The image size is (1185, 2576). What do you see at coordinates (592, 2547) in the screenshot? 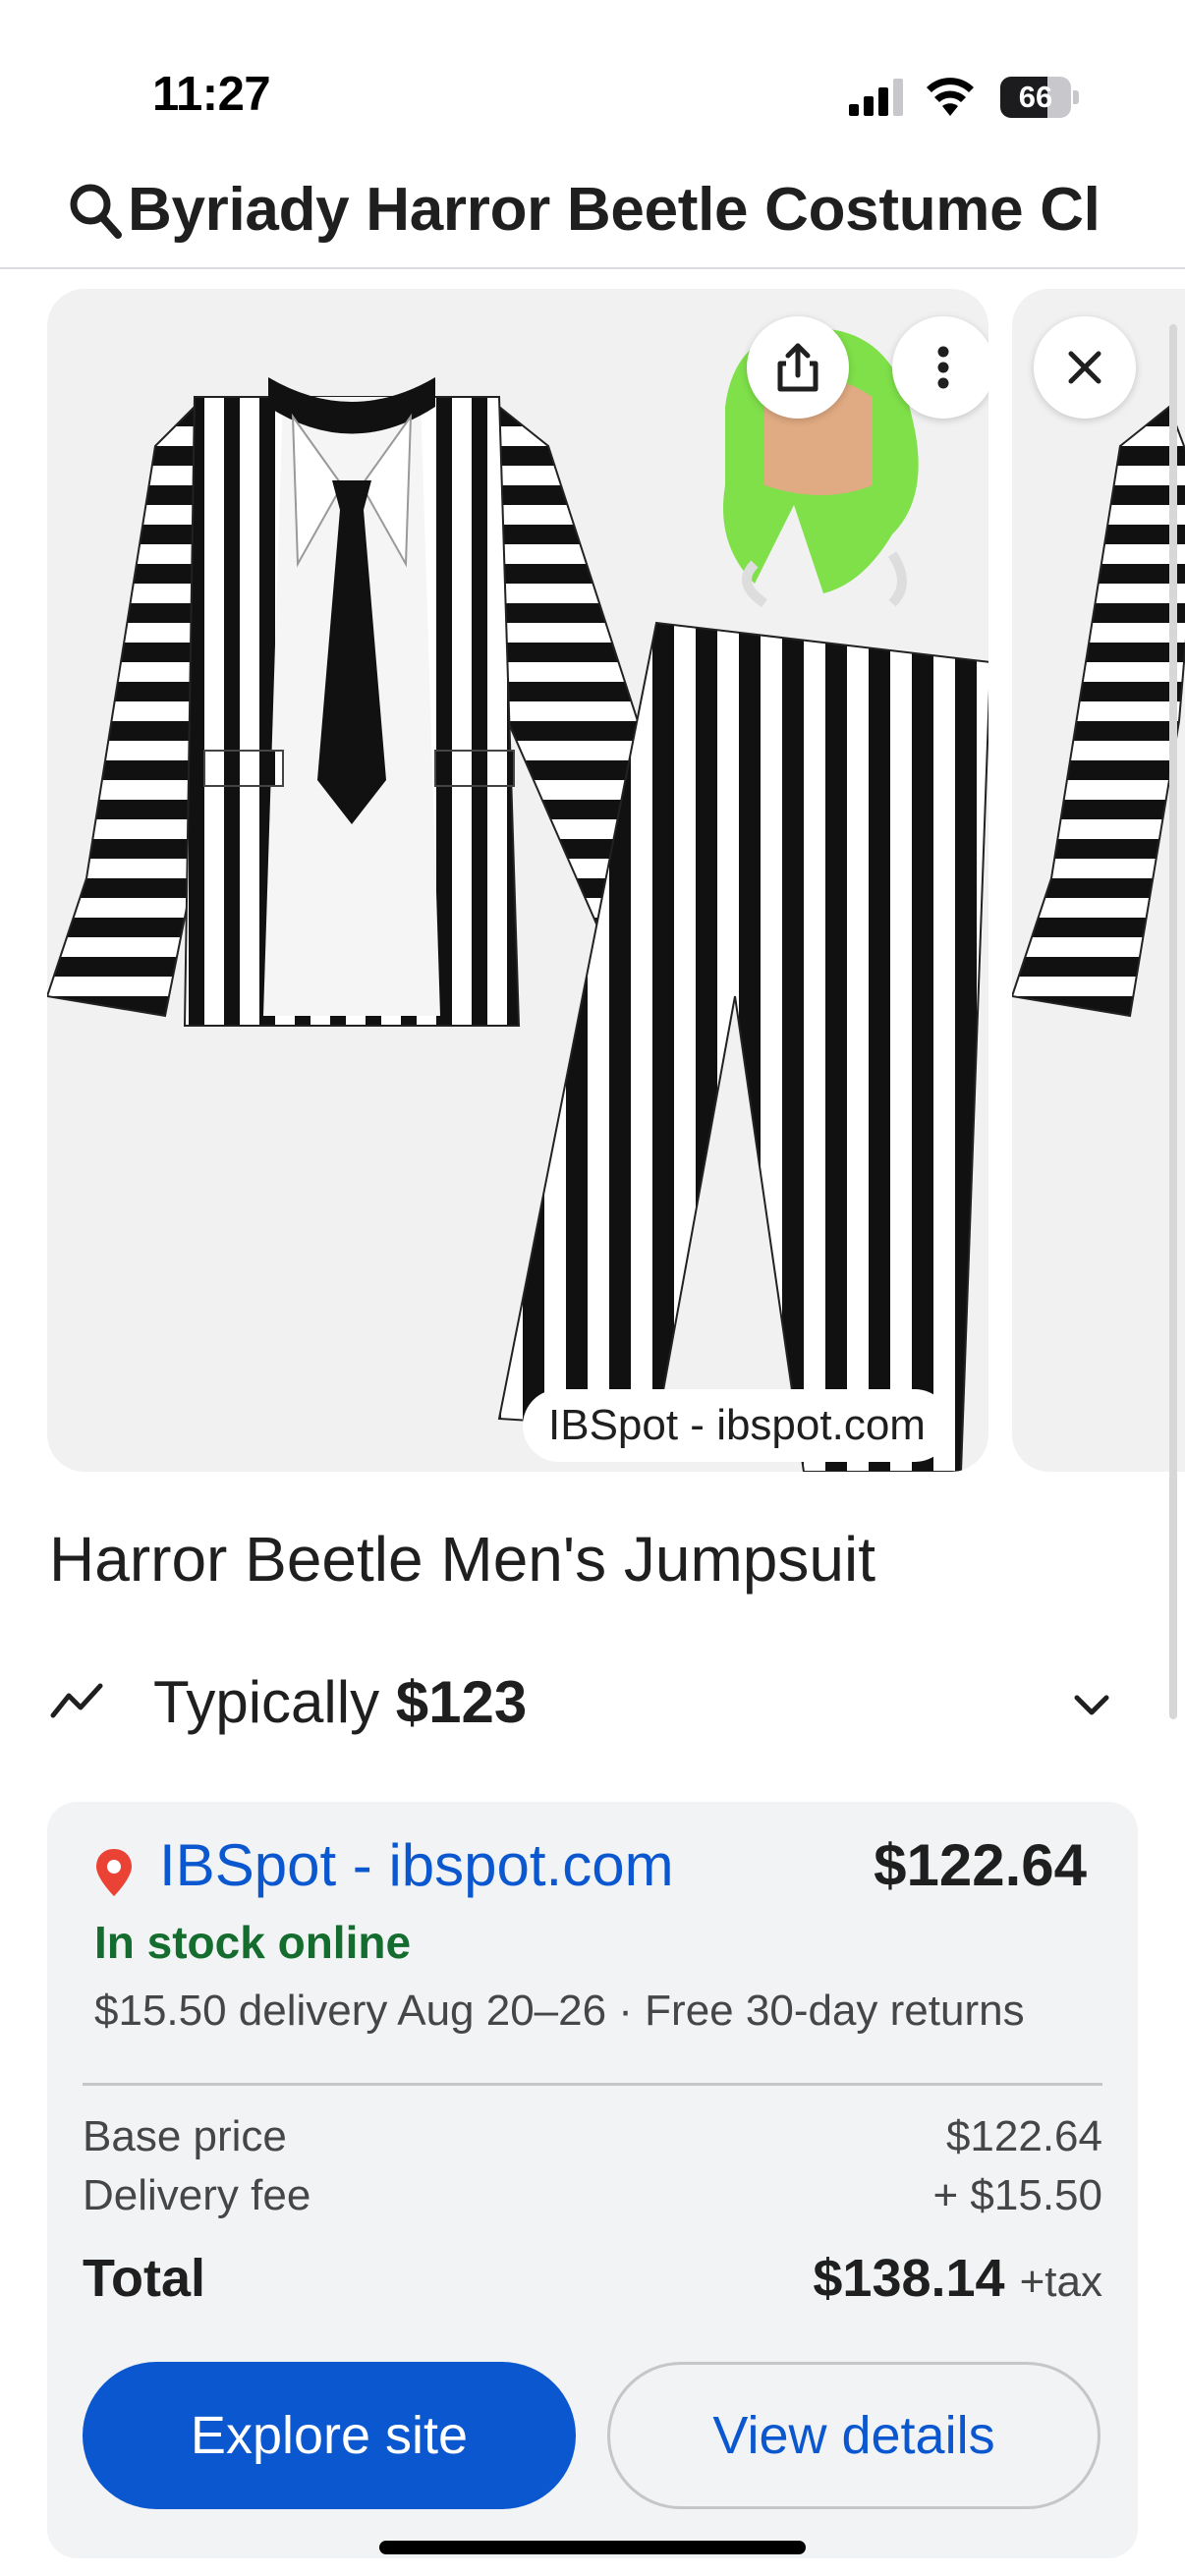
I see `home-indicator` at bounding box center [592, 2547].